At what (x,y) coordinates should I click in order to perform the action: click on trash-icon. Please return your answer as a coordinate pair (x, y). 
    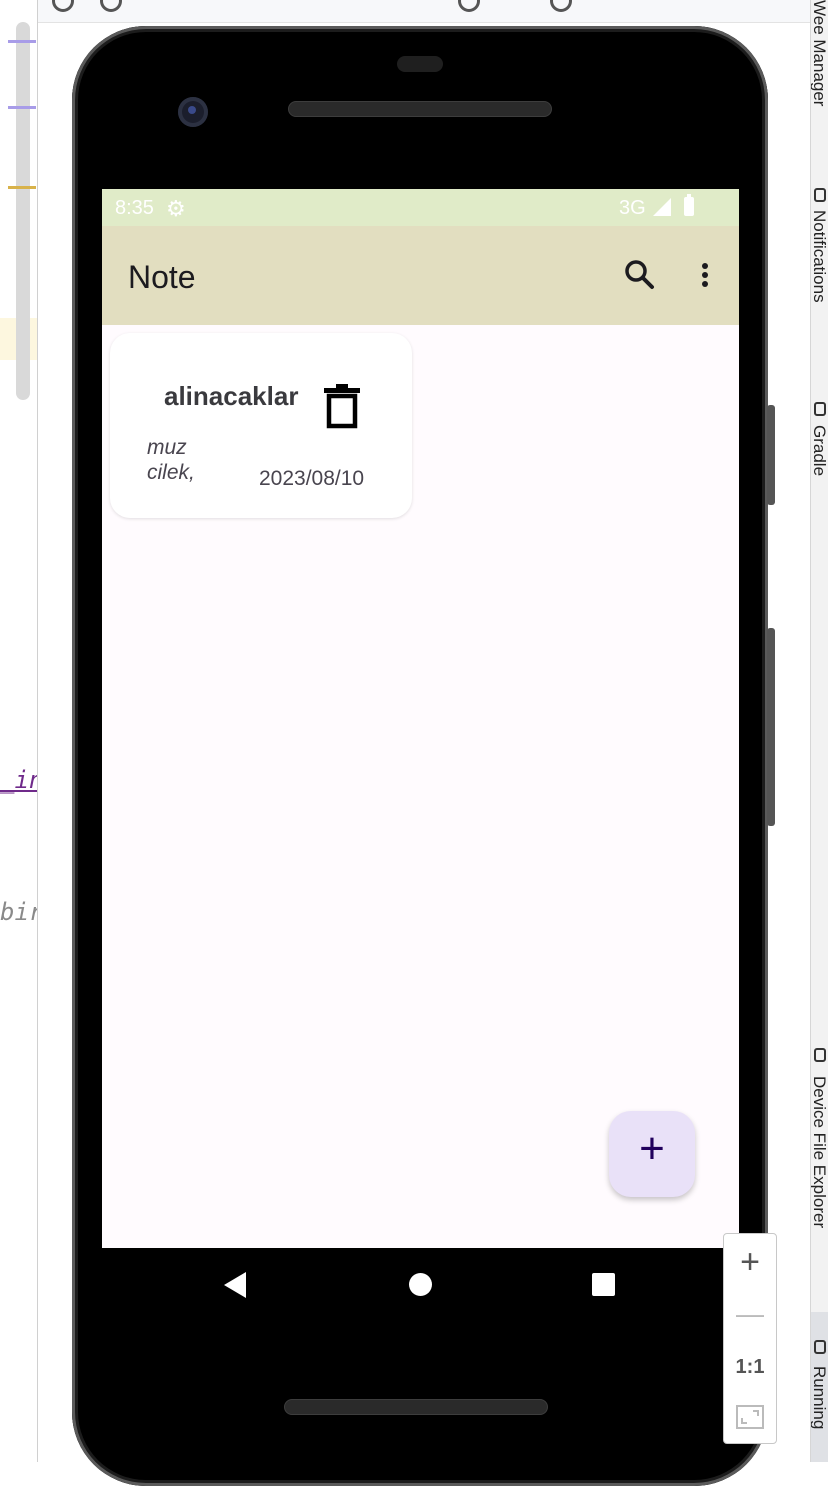
    Looking at the image, I should click on (342, 406).